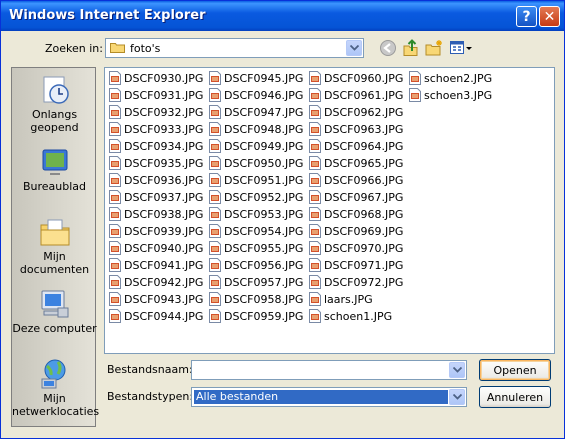 This screenshot has width=565, height=439. What do you see at coordinates (356, 282) in the screenshot?
I see `file-item: DSCF0972.JPG` at bounding box center [356, 282].